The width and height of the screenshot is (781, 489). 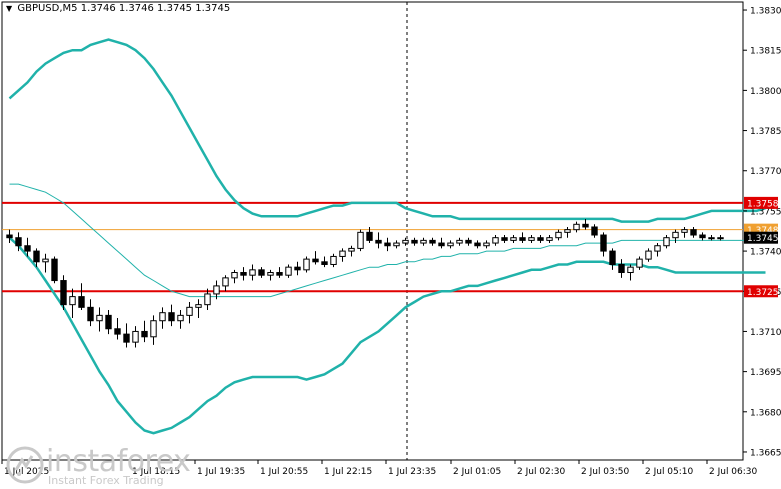 What do you see at coordinates (765, 12) in the screenshot?
I see `y-tick-label: 1.3830` at bounding box center [765, 12].